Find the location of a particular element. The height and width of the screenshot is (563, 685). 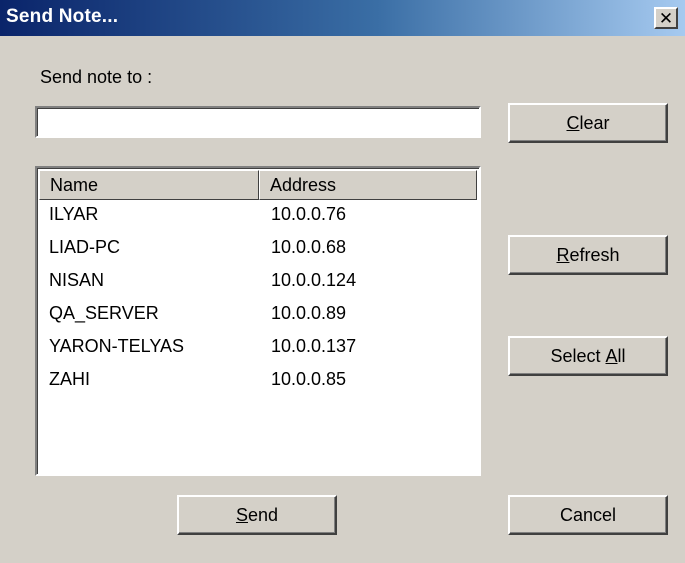

column-header-address: Address is located at coordinates (368, 185).